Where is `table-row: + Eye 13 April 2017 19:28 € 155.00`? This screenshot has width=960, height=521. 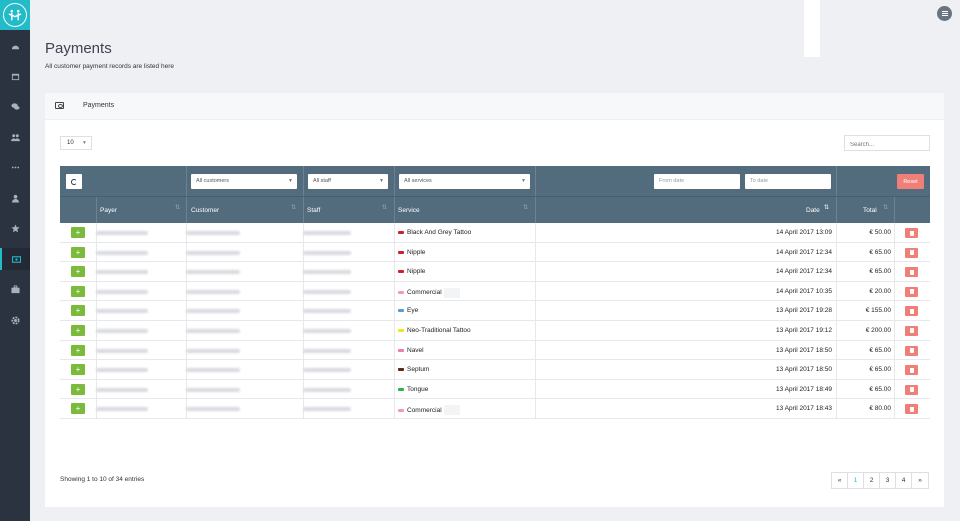
table-row: + Eye 13 April 2017 19:28 € 155.00 is located at coordinates (495, 311).